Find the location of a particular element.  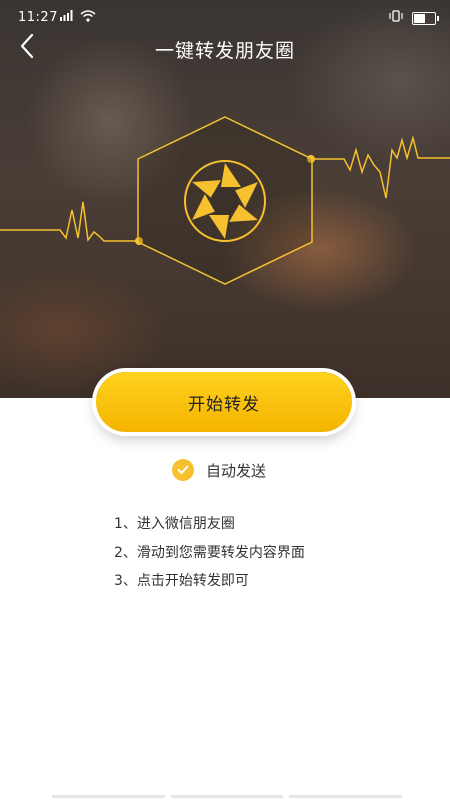

waveform-left is located at coordinates (69, 221).